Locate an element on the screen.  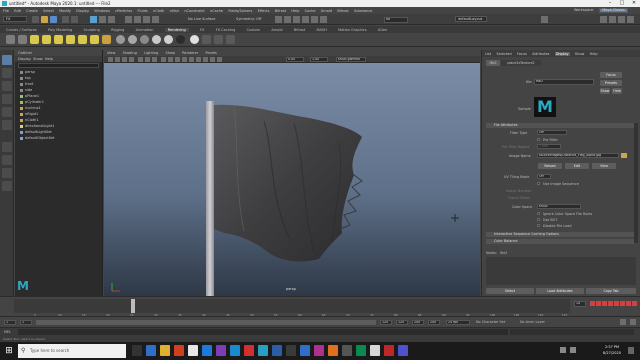
shelf-tab-rigging: Rigging is located at coordinates (117, 30).